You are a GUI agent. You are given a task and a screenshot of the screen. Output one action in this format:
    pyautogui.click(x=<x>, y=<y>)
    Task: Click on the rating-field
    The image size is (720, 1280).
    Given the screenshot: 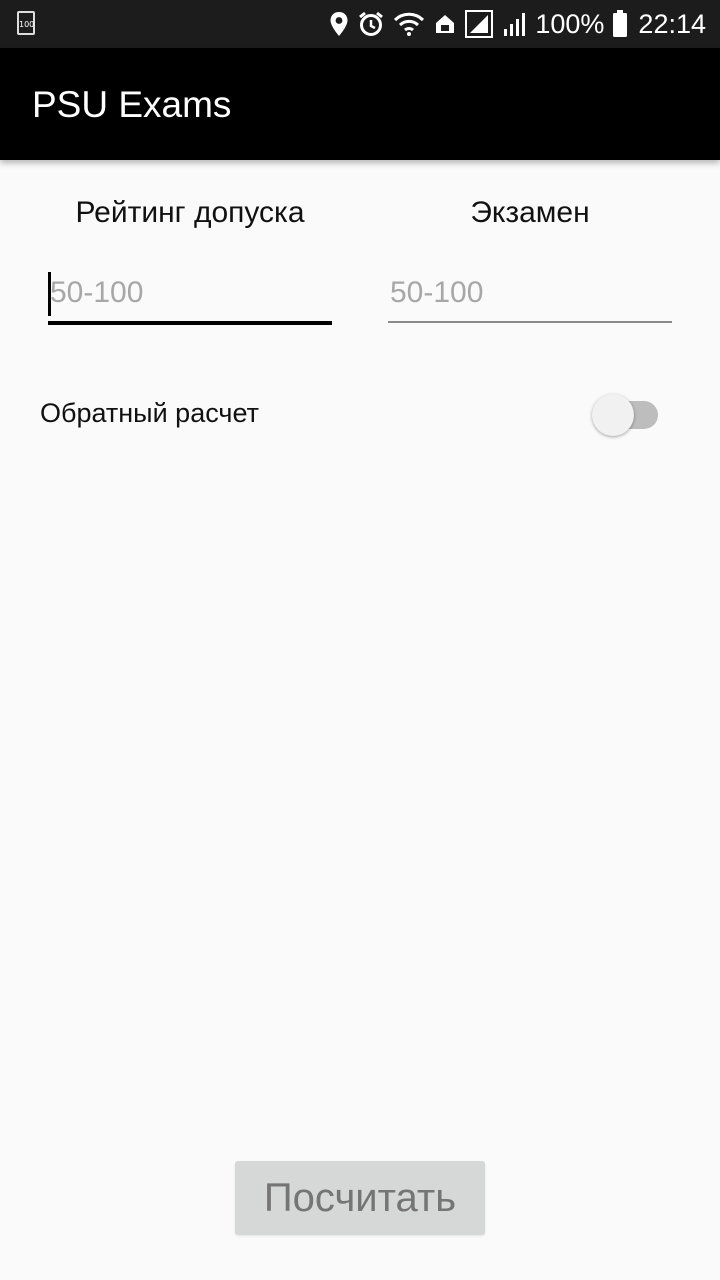 What is the action you would take?
    pyautogui.click(x=190, y=296)
    